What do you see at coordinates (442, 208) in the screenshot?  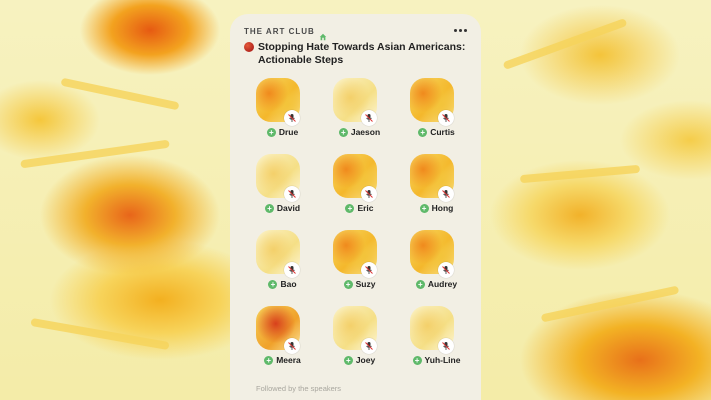 I see `speaker-name: Hong` at bounding box center [442, 208].